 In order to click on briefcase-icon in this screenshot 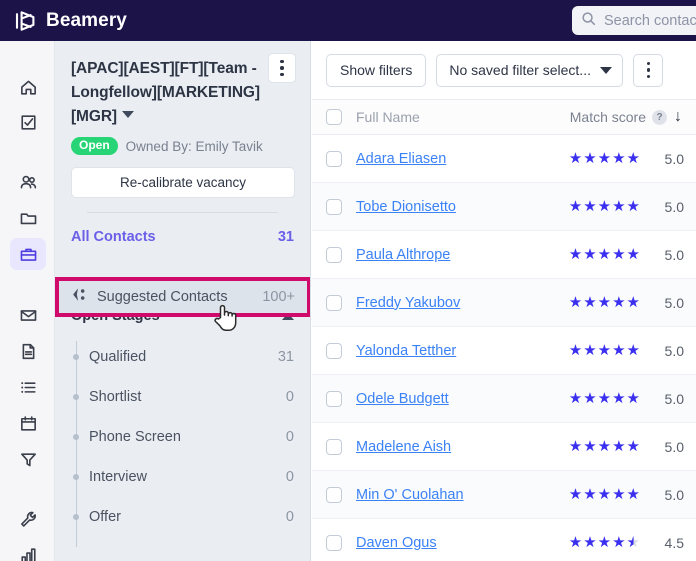, I will do `click(28, 254)`.